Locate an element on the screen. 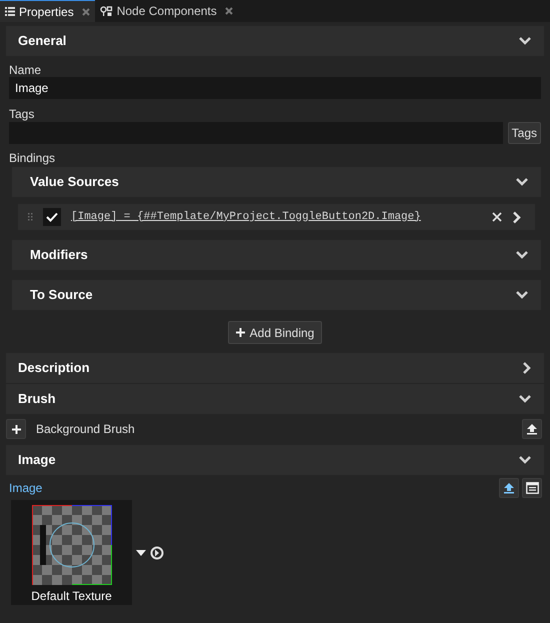 This screenshot has height=623, width=550. add-button is located at coordinates (16, 429).